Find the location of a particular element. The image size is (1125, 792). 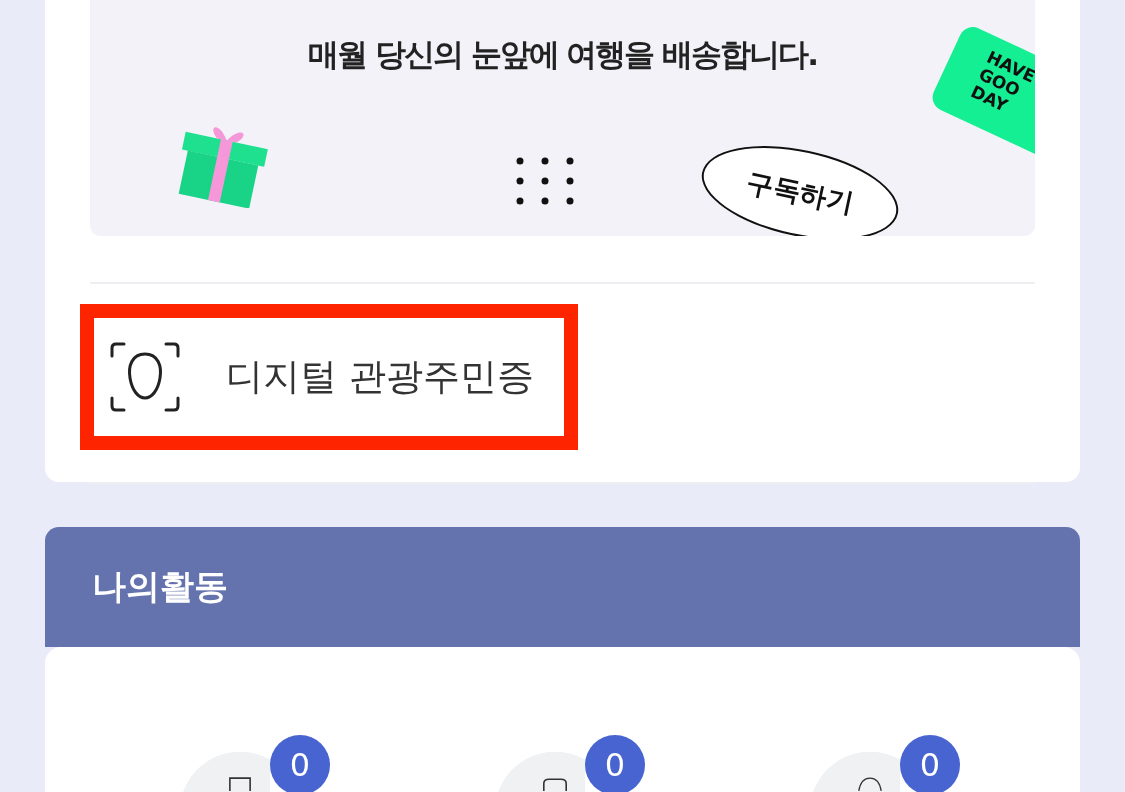

section-title: 나의활동 is located at coordinates (160, 586).